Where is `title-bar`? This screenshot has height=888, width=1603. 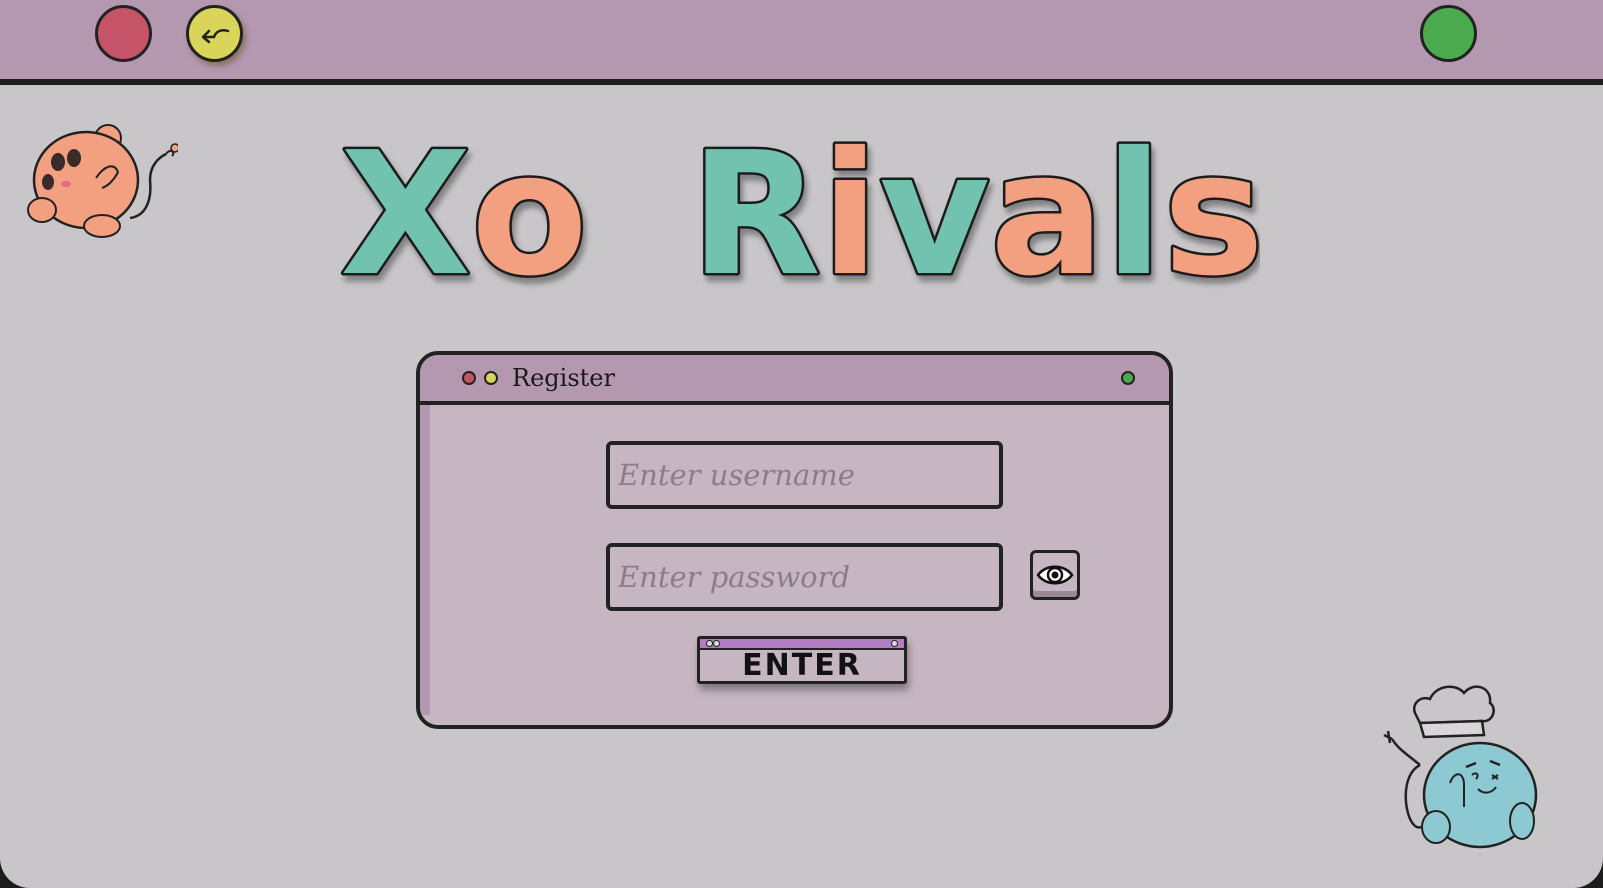 title-bar is located at coordinates (801, 42).